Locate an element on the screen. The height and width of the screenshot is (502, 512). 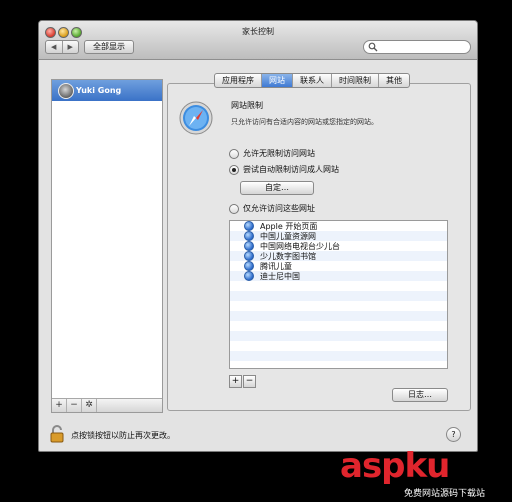
nav-buttons: ◀ ▶ is located at coordinates (62, 47).